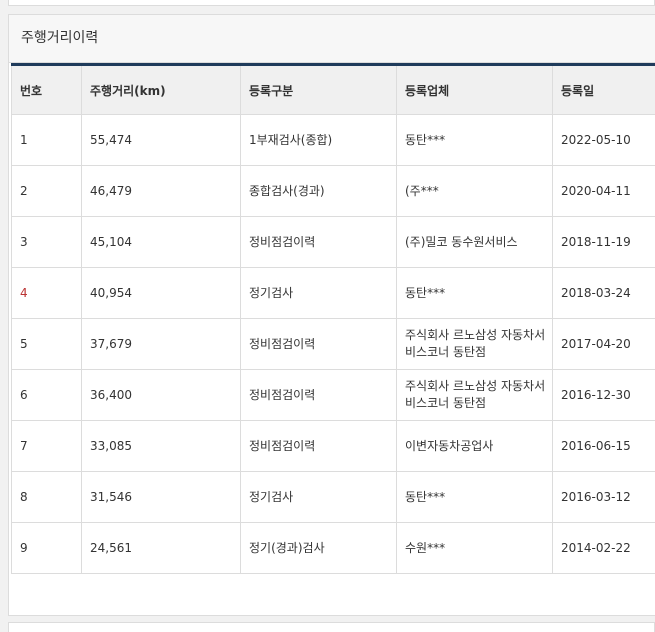 Image resolution: width=655 pixels, height=632 pixels. What do you see at coordinates (319, 90) in the screenshot?
I see `header-registration-type: 등록구분` at bounding box center [319, 90].